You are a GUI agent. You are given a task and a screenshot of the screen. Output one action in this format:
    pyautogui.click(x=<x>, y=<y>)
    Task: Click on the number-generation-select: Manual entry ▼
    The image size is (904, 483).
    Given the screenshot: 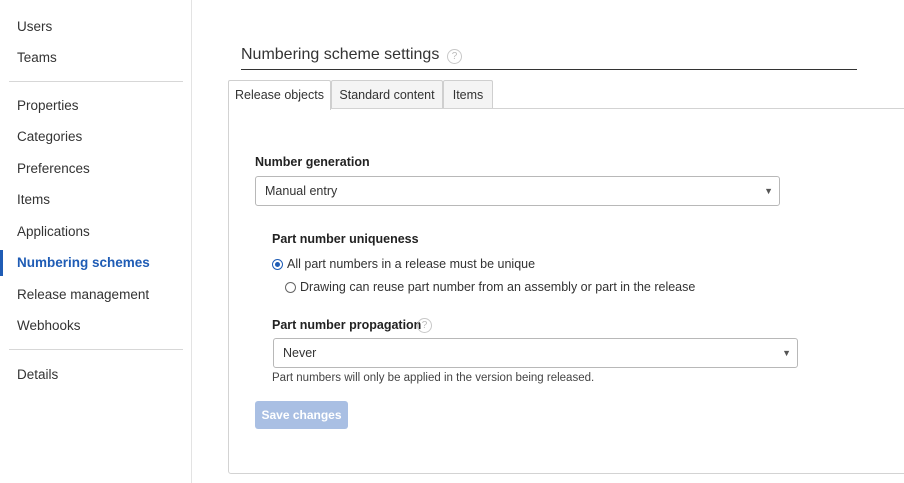 What is the action you would take?
    pyautogui.click(x=517, y=191)
    